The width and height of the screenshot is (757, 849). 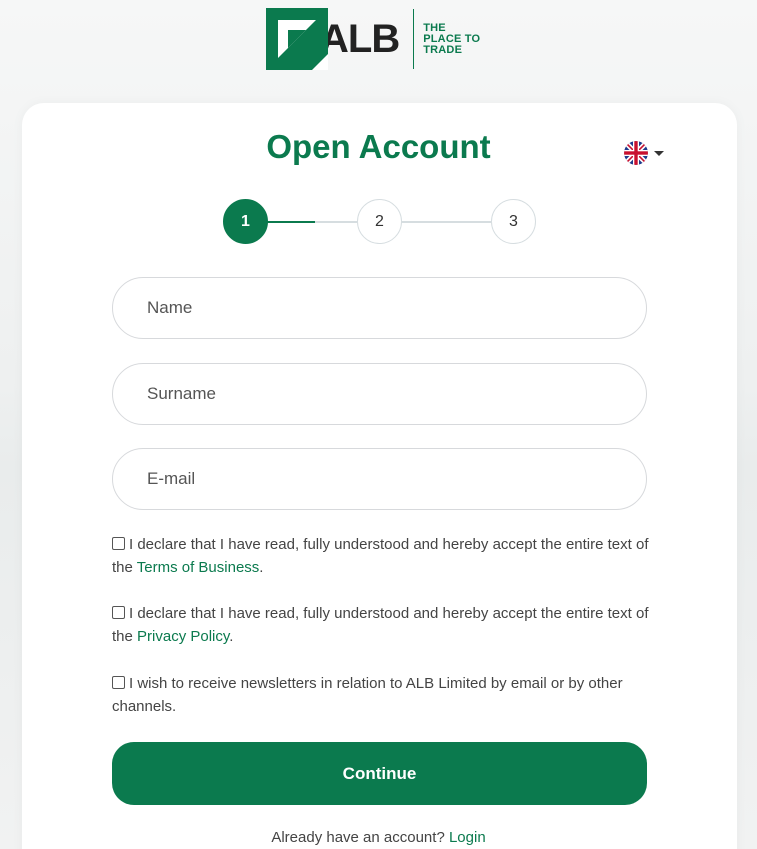 What do you see at coordinates (379, 773) in the screenshot?
I see `continue-button: Continue` at bounding box center [379, 773].